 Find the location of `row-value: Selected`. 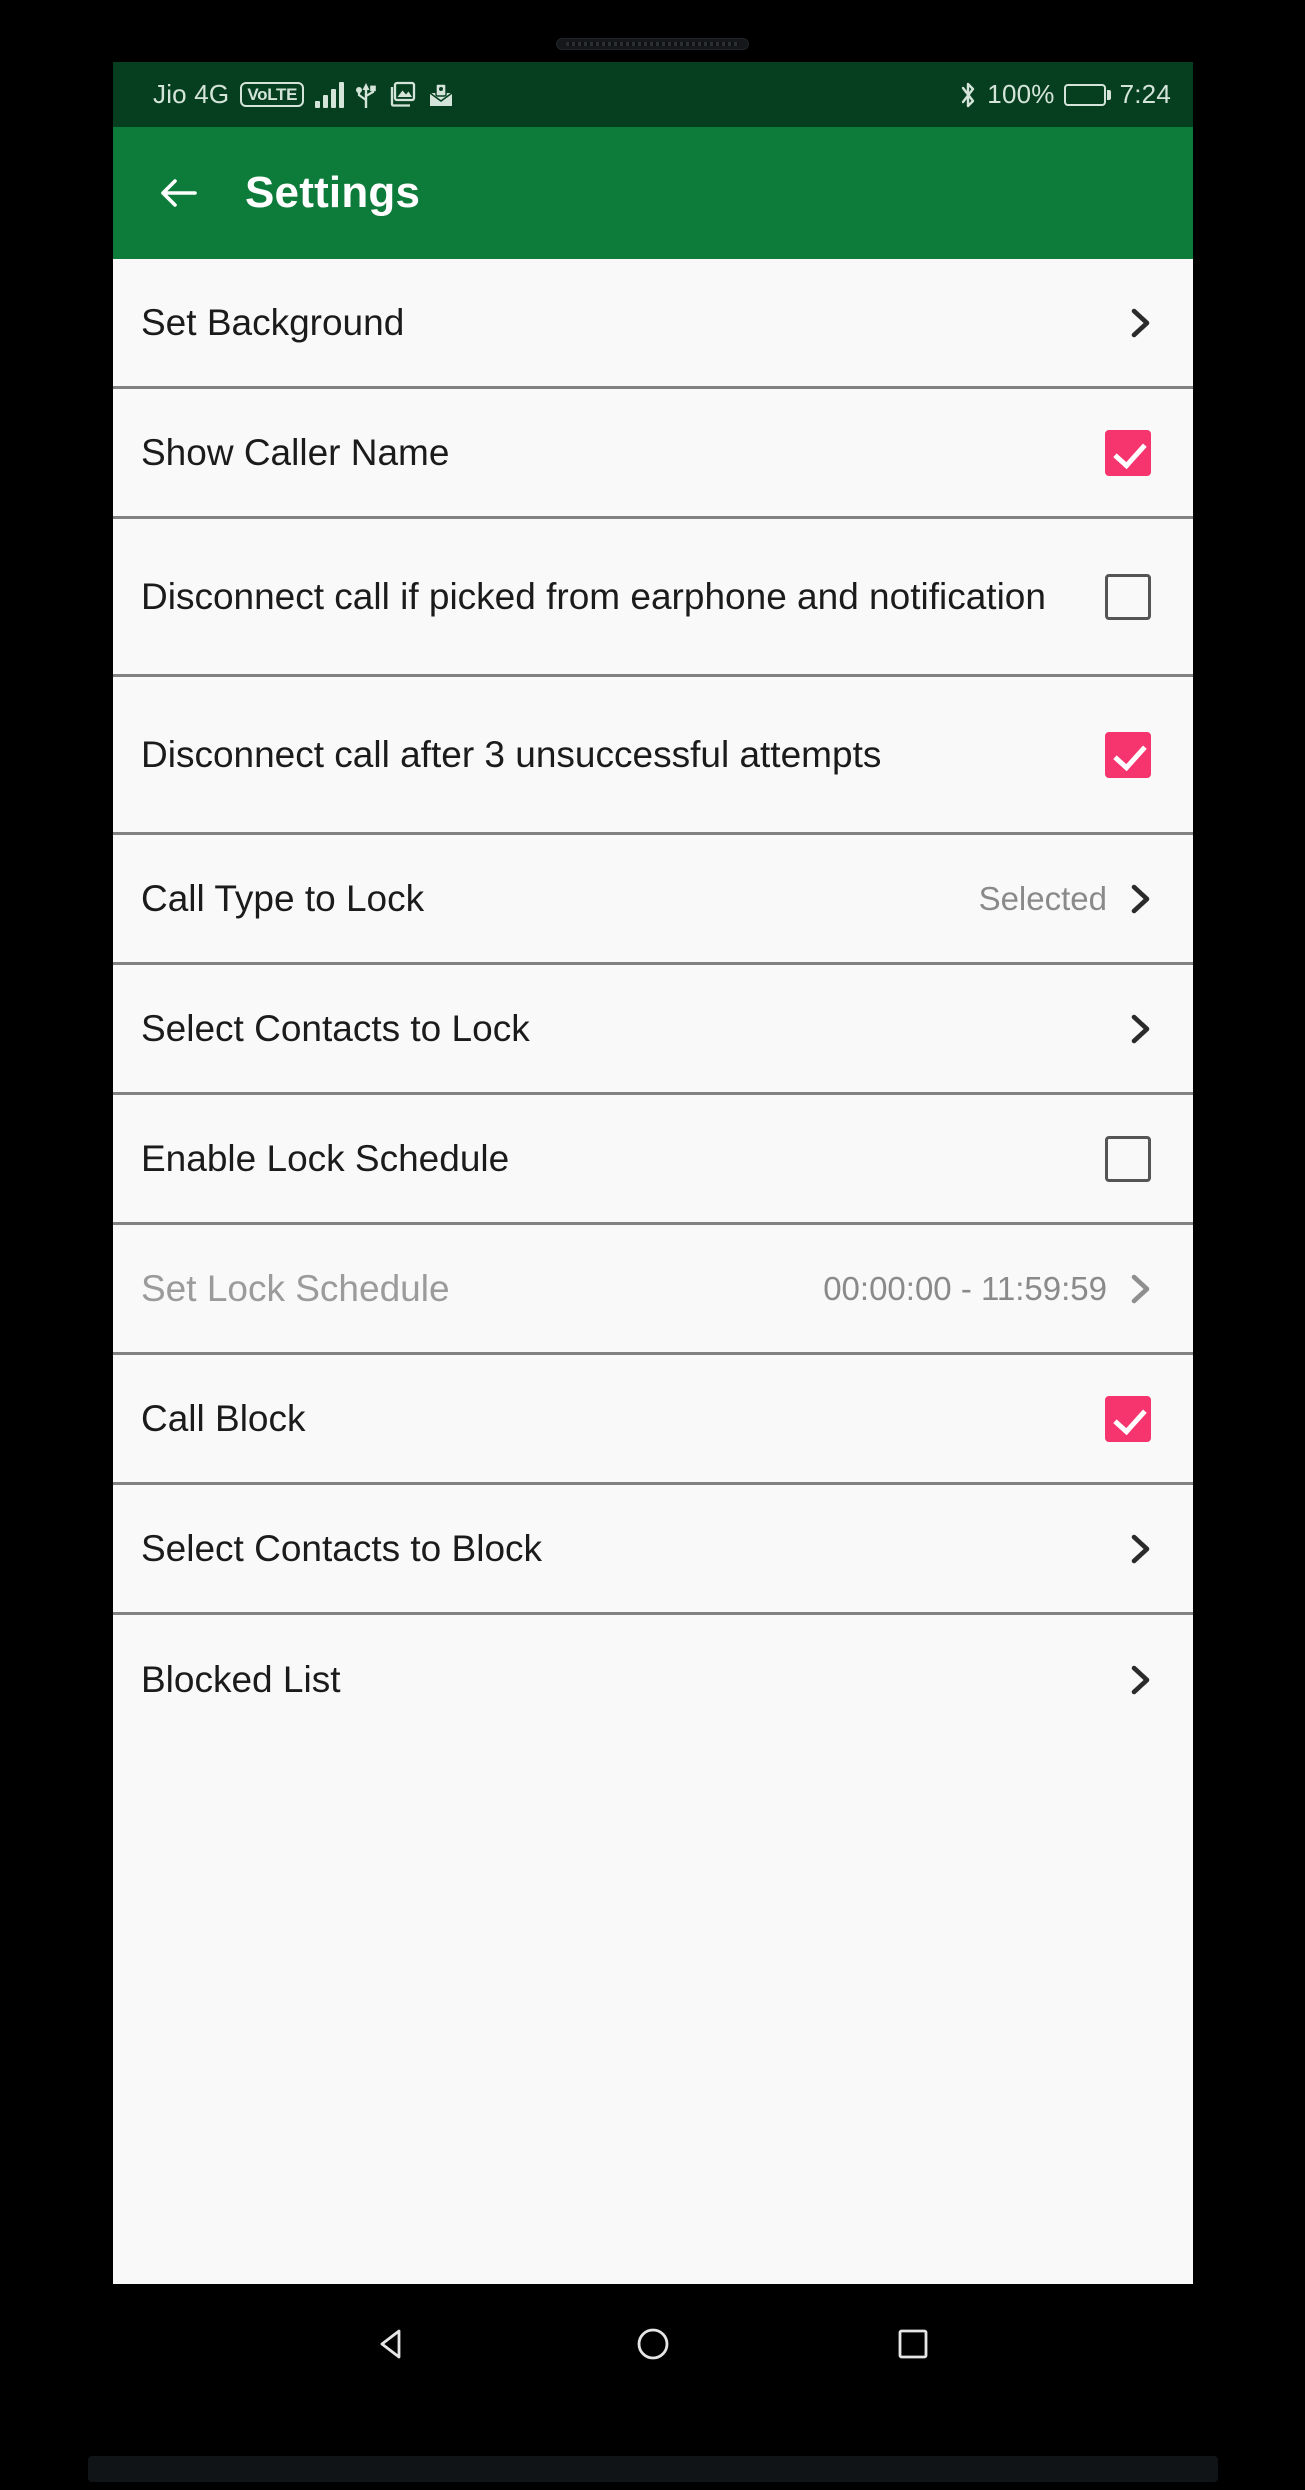

row-value: Selected is located at coordinates (1042, 898).